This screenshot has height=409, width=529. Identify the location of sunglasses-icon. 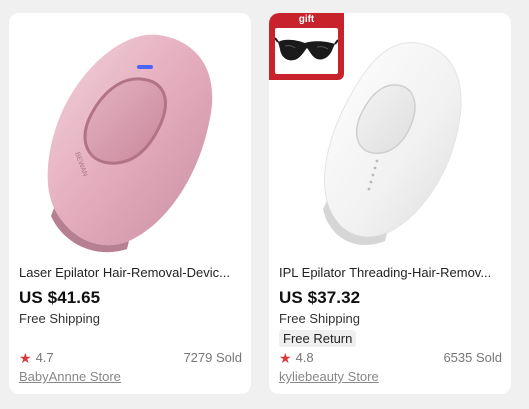
(306, 49).